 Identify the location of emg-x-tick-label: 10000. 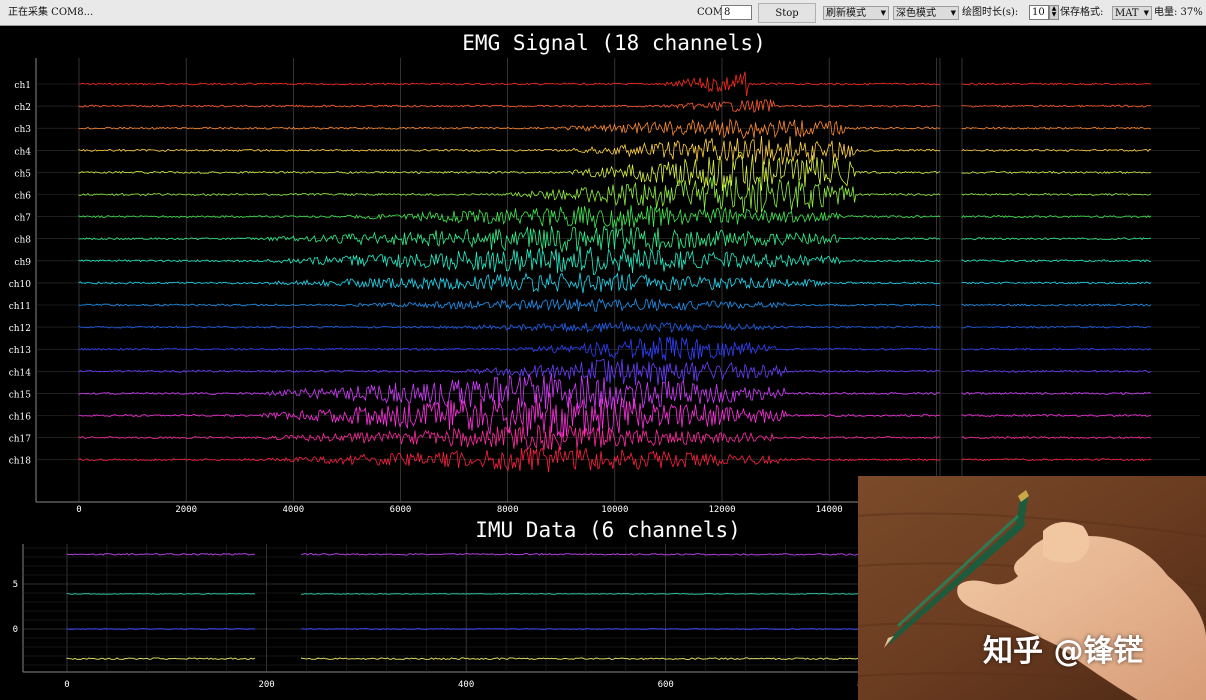
(614, 510).